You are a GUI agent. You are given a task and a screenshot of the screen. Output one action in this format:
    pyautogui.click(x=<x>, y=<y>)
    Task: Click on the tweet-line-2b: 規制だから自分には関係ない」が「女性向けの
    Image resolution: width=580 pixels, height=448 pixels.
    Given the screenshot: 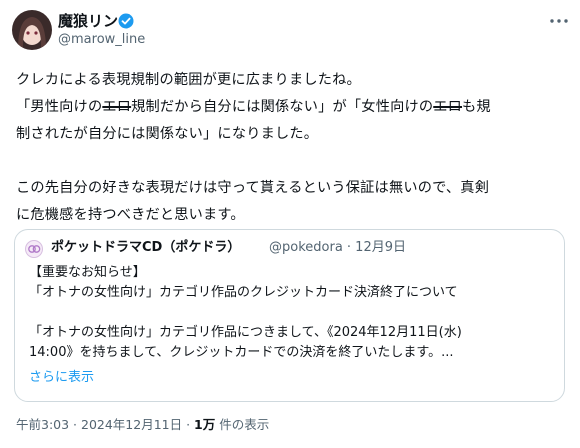 What is the action you would take?
    pyautogui.click(x=282, y=107)
    